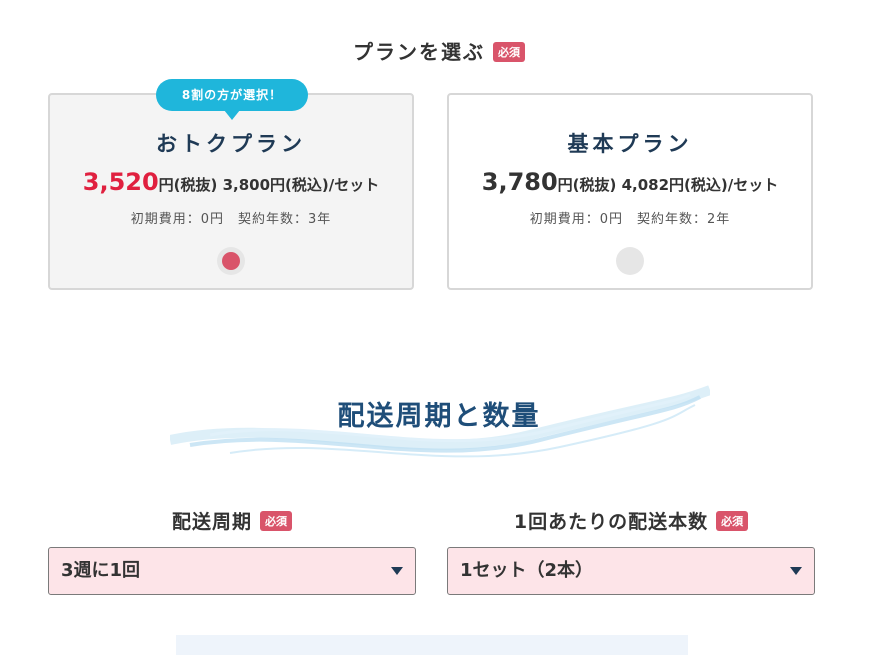  Describe the element at coordinates (211, 522) in the screenshot. I see `cycle-label-text: 配送周期` at that location.